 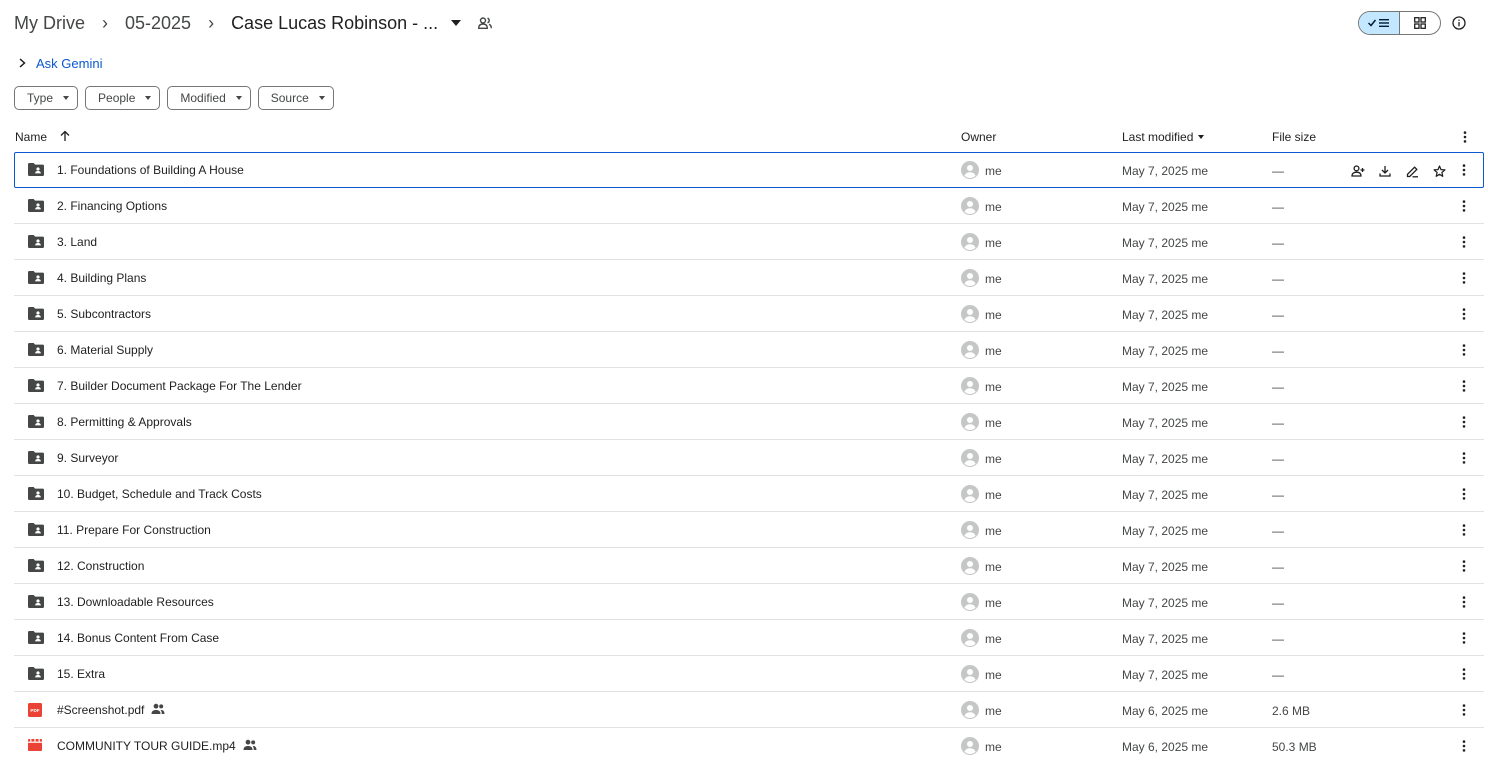 I want to click on file-name: COMMUNITY TOUR GUIDE.mp4, so click(x=146, y=746).